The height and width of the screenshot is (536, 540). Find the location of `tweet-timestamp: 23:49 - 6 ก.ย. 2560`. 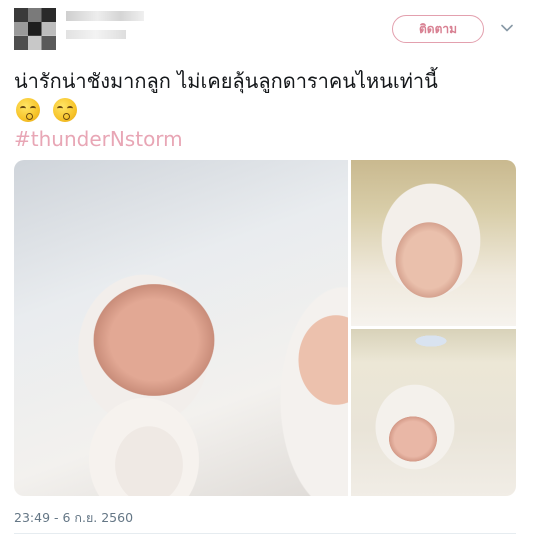

tweet-timestamp: 23:49 - 6 ก.ย. 2560 is located at coordinates (73, 518).